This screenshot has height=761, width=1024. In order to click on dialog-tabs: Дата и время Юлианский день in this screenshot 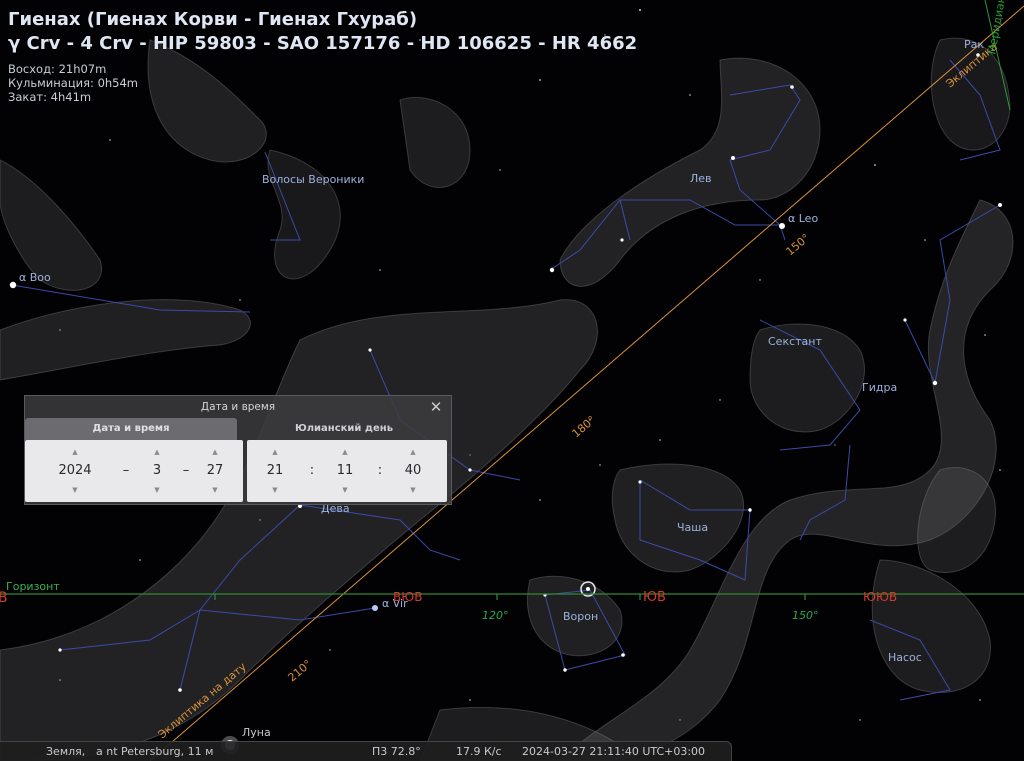, I will do `click(238, 429)`.